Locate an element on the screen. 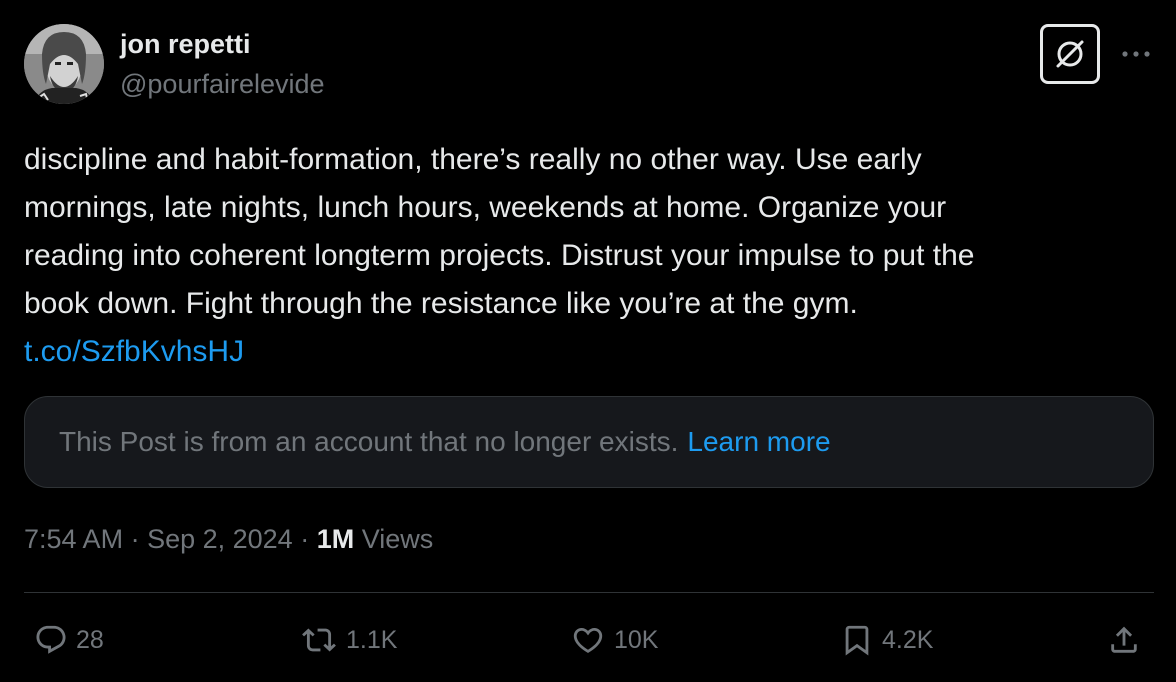  repost-icon is located at coordinates (319, 640).